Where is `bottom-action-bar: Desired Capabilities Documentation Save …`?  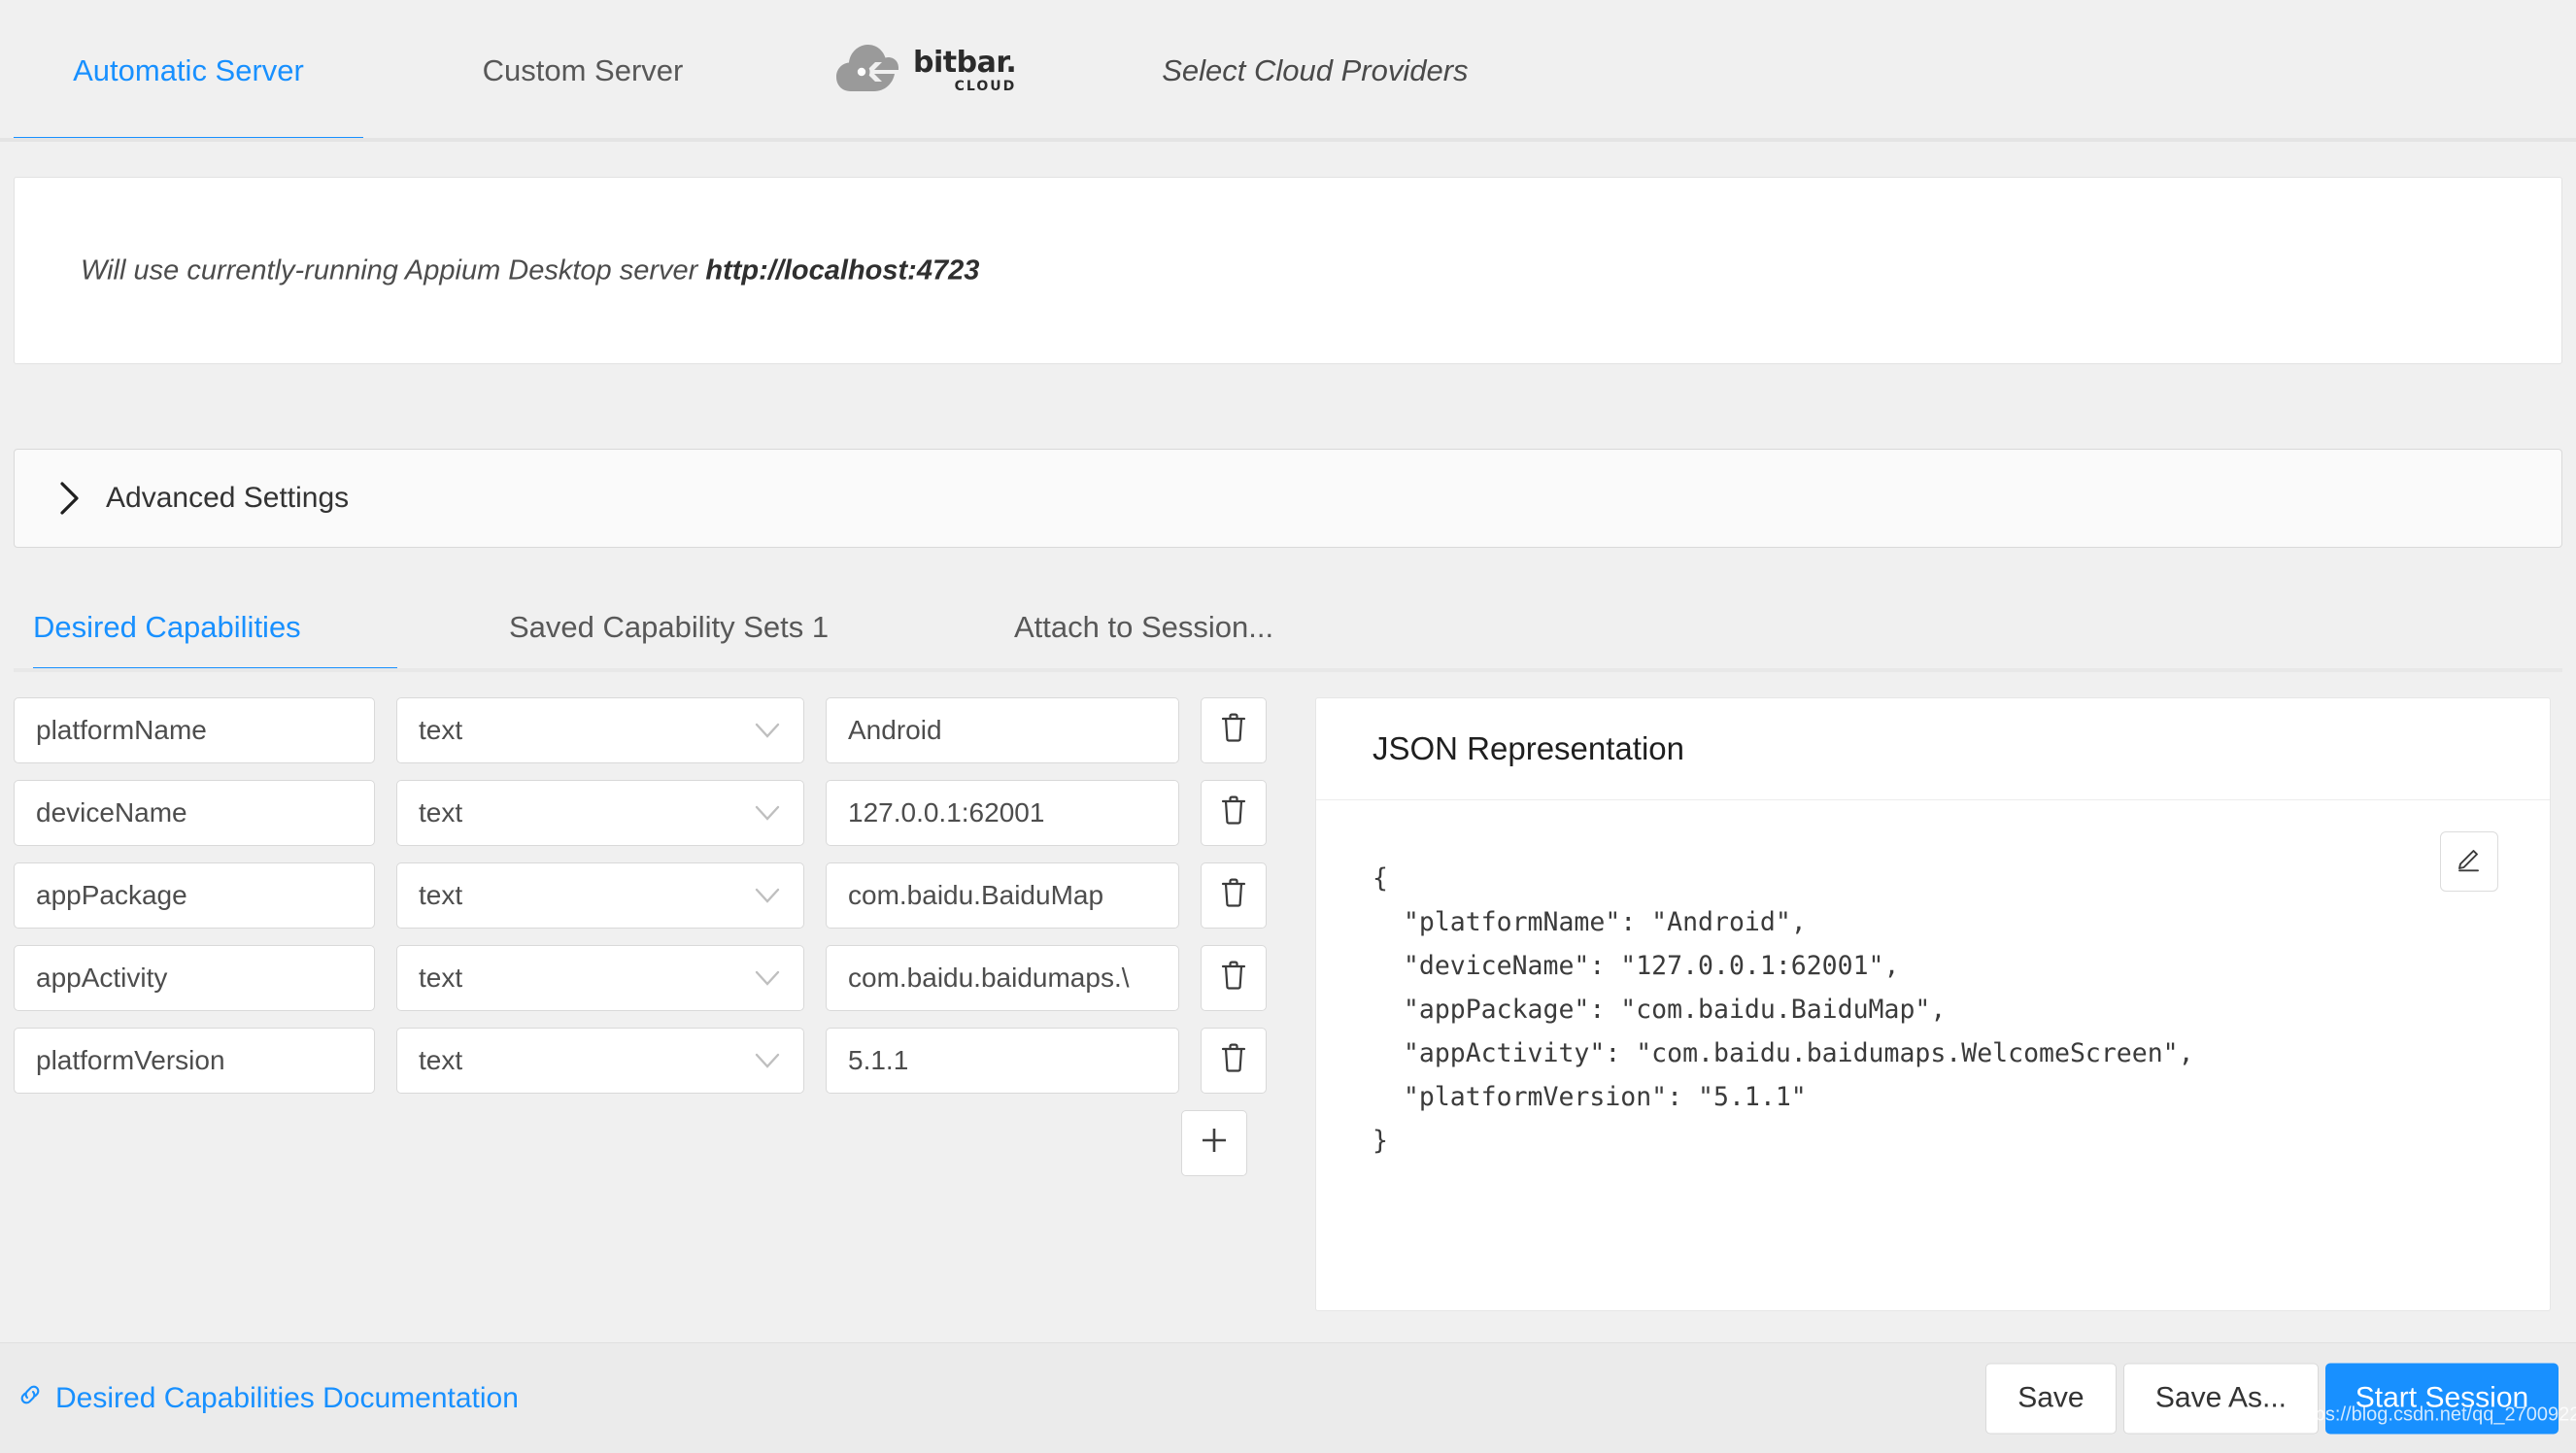 bottom-action-bar: Desired Capabilities Documentation Save … is located at coordinates (1288, 1398).